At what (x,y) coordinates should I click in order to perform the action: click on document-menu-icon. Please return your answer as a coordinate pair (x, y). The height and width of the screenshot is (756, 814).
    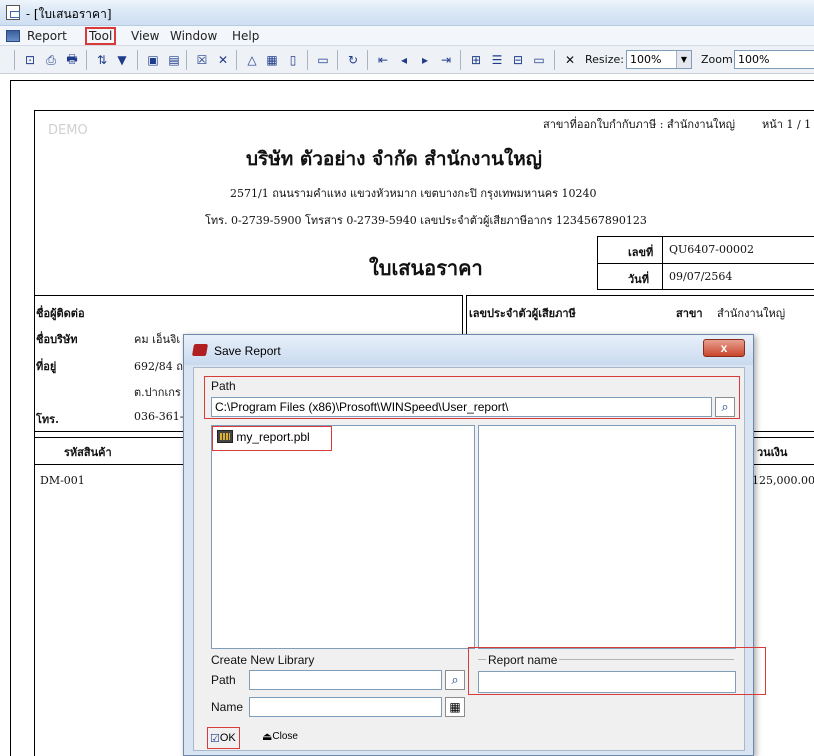
    Looking at the image, I should click on (13, 36).